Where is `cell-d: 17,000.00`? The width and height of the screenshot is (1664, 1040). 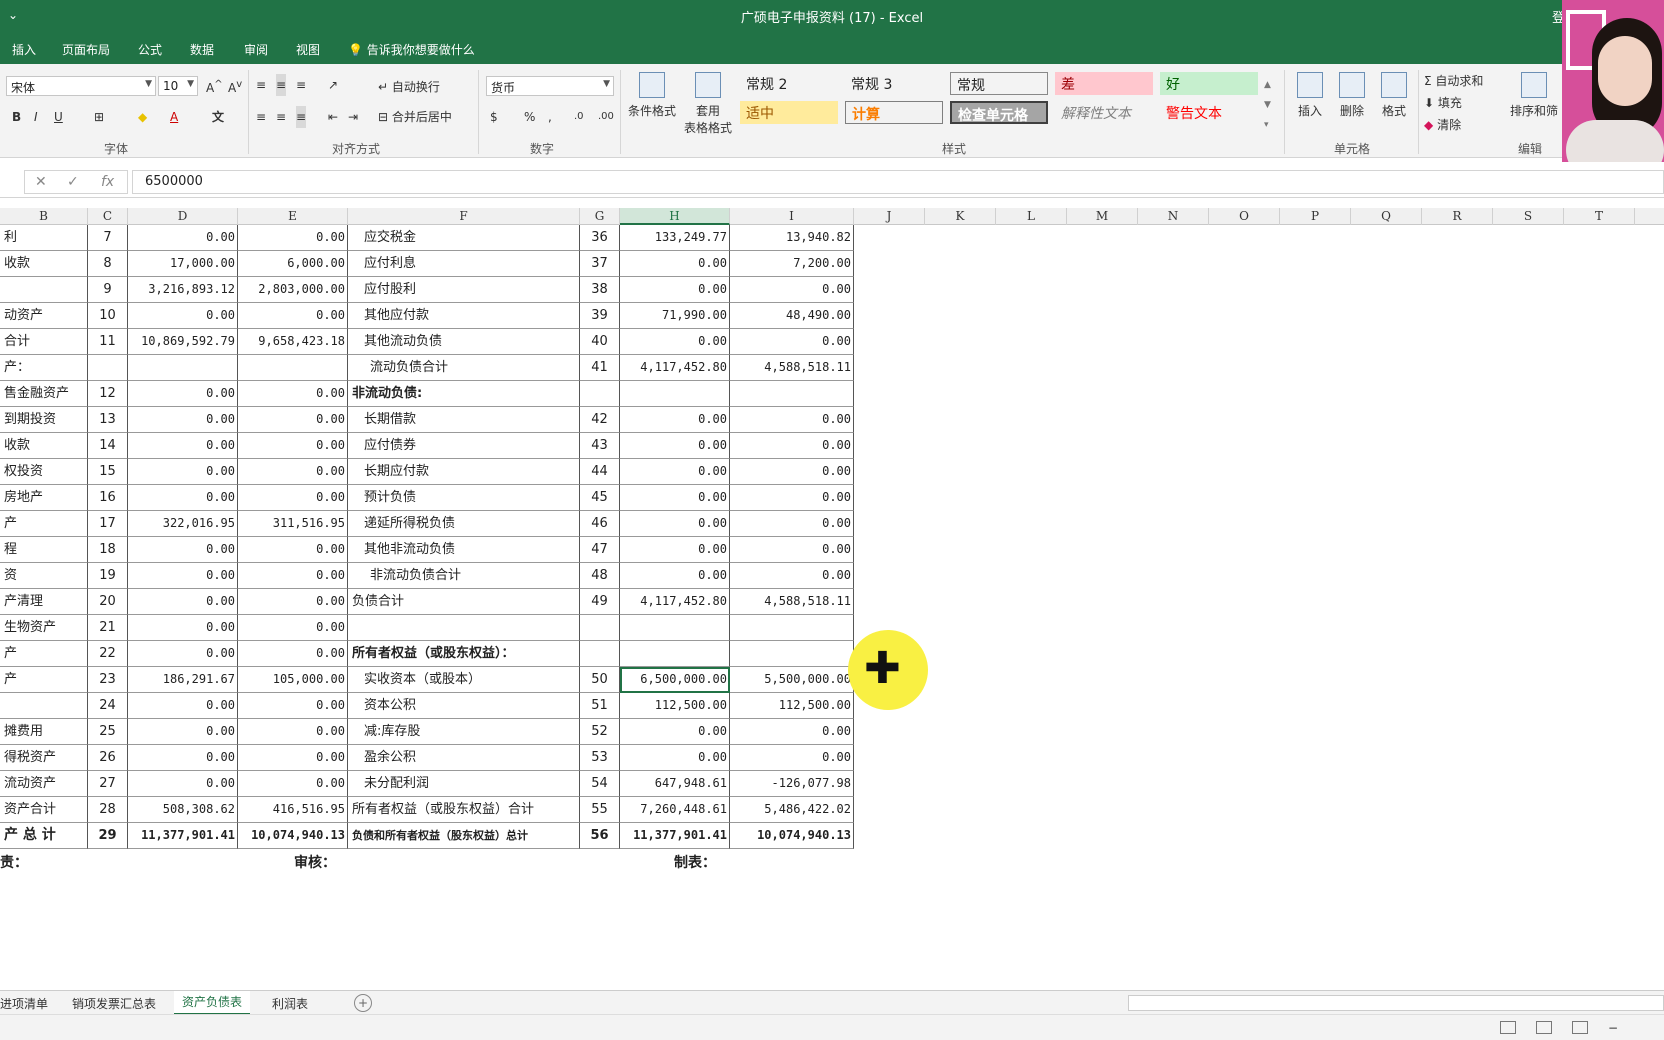 cell-d: 17,000.00 is located at coordinates (183, 264).